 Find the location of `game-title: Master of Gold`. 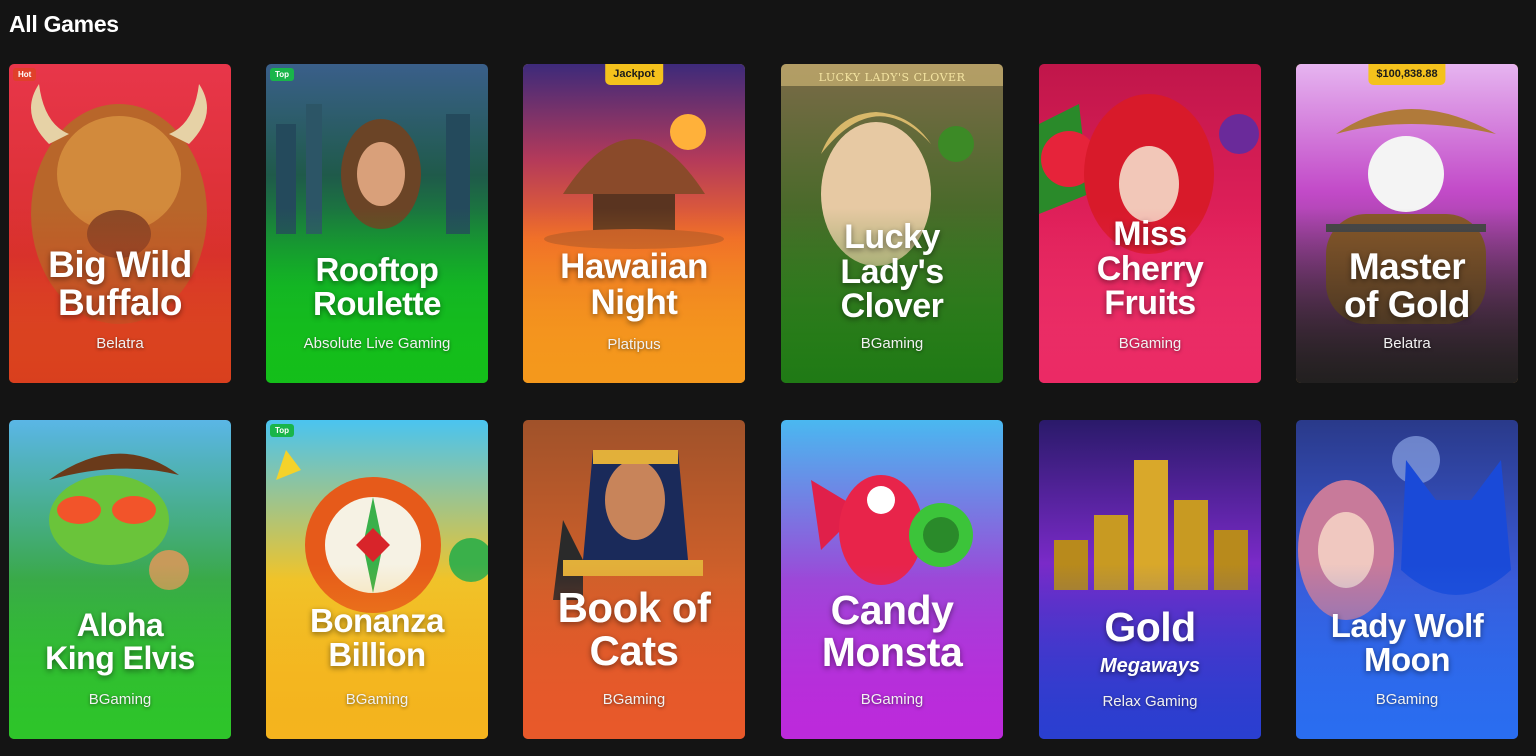

game-title: Master of Gold is located at coordinates (1407, 285).